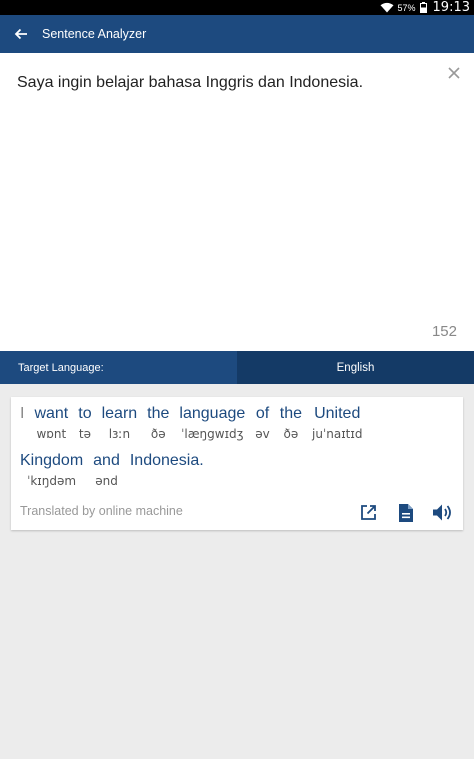 This screenshot has height=759, width=474. I want to click on clock: 19:13, so click(451, 7).